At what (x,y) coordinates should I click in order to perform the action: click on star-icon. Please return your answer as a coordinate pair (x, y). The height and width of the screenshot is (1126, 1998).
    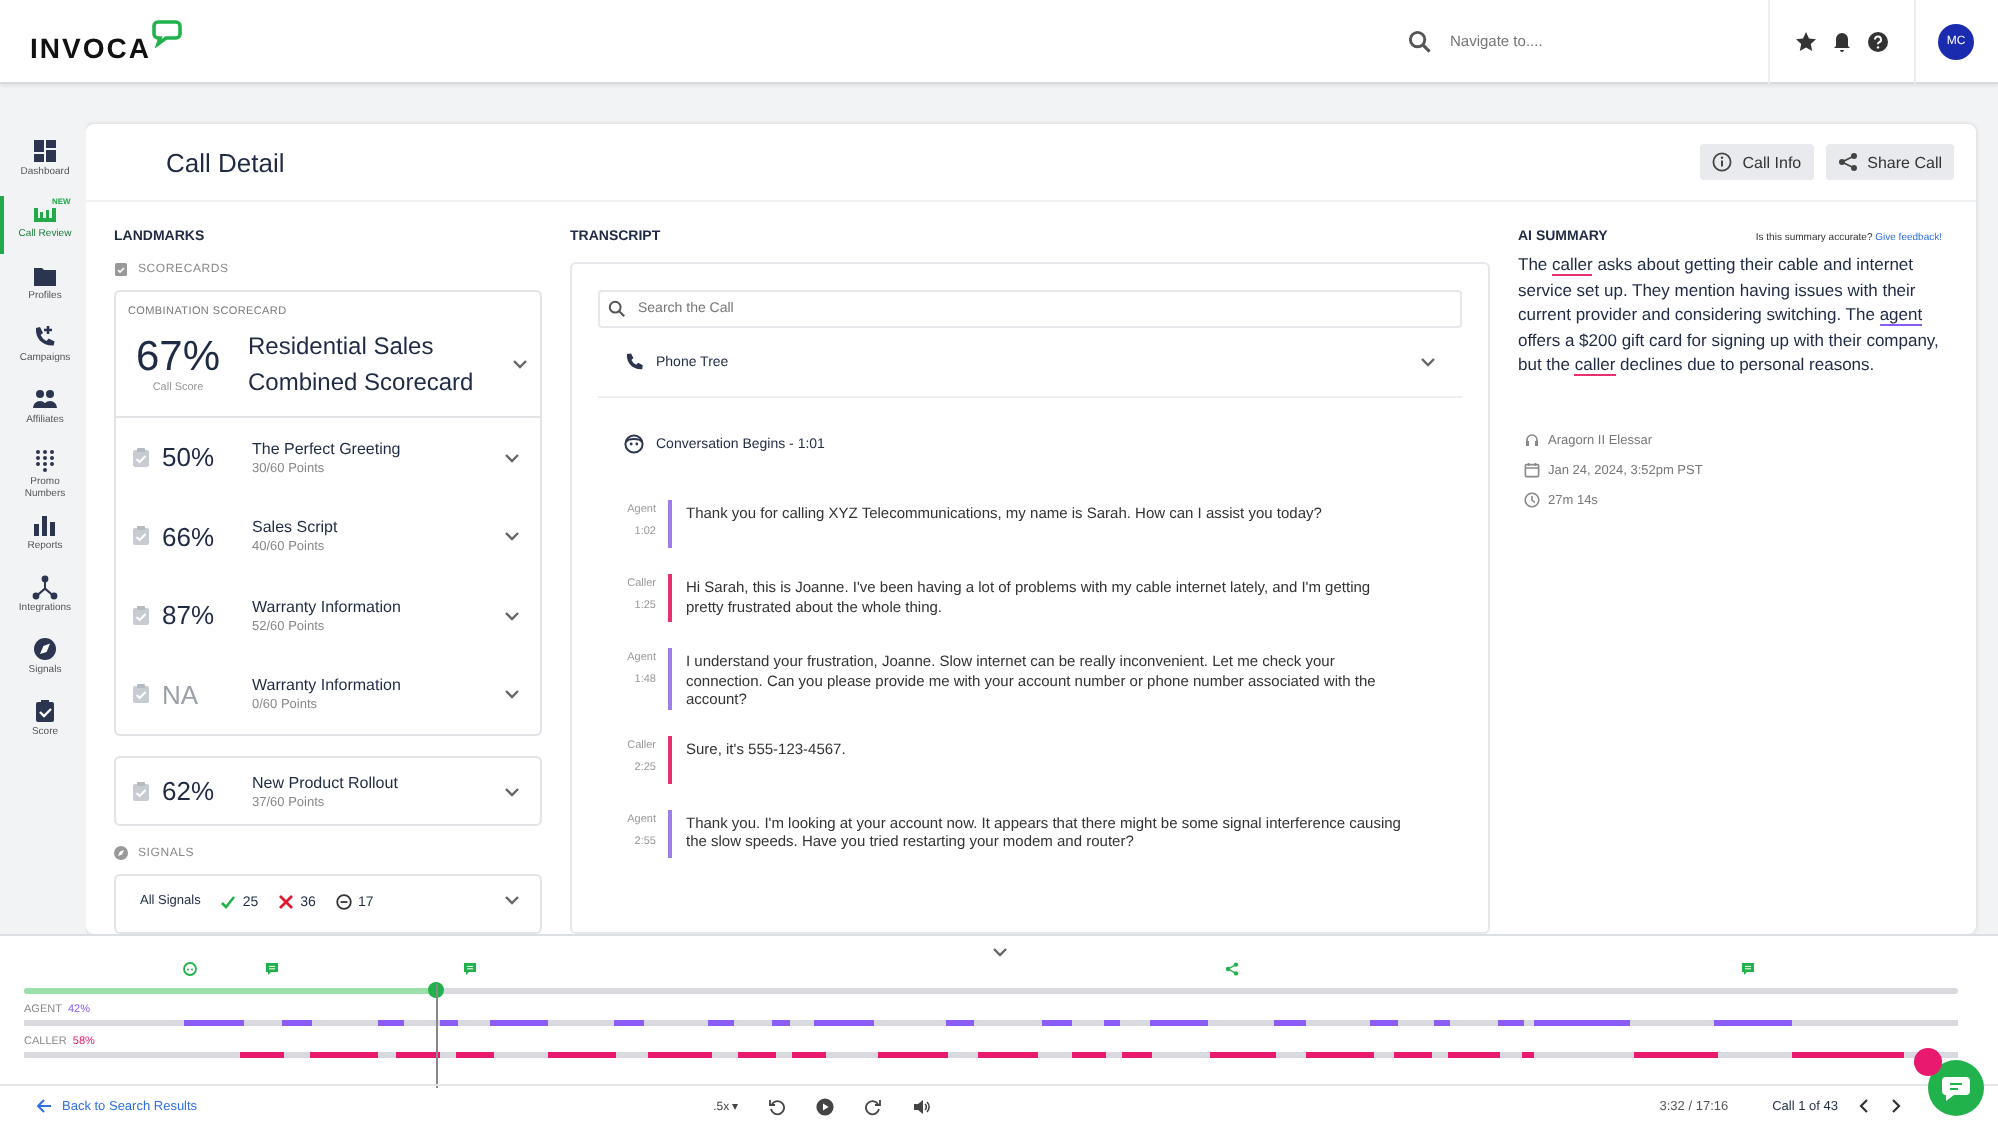
    Looking at the image, I should click on (1806, 41).